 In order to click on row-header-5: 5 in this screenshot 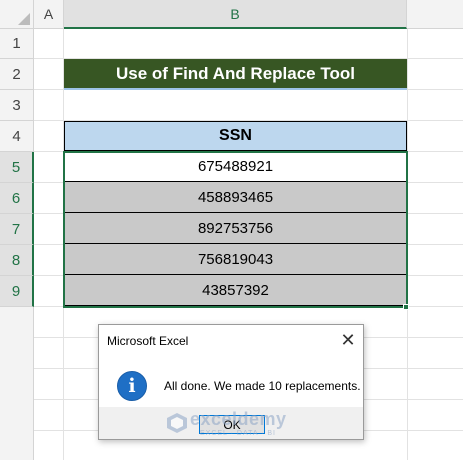, I will do `click(17, 167)`.